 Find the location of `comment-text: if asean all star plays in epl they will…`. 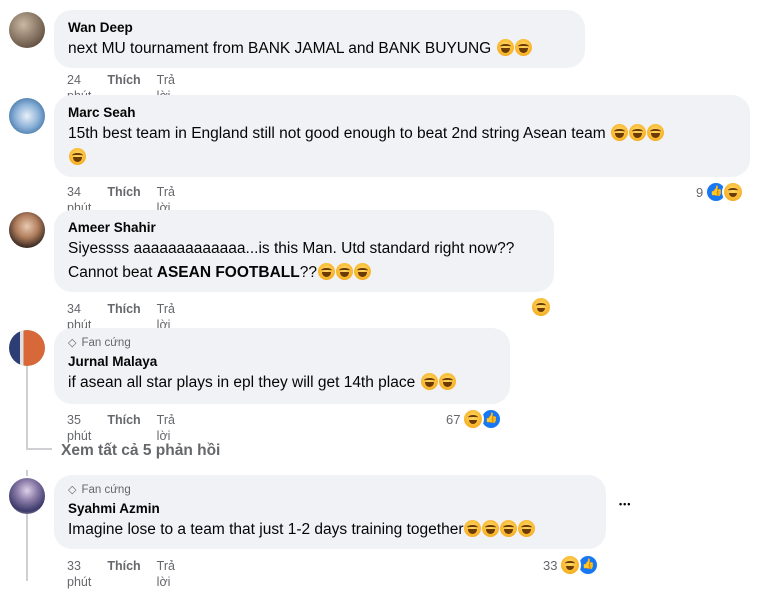

comment-text: if asean all star plays in epl they will… is located at coordinates (282, 383).